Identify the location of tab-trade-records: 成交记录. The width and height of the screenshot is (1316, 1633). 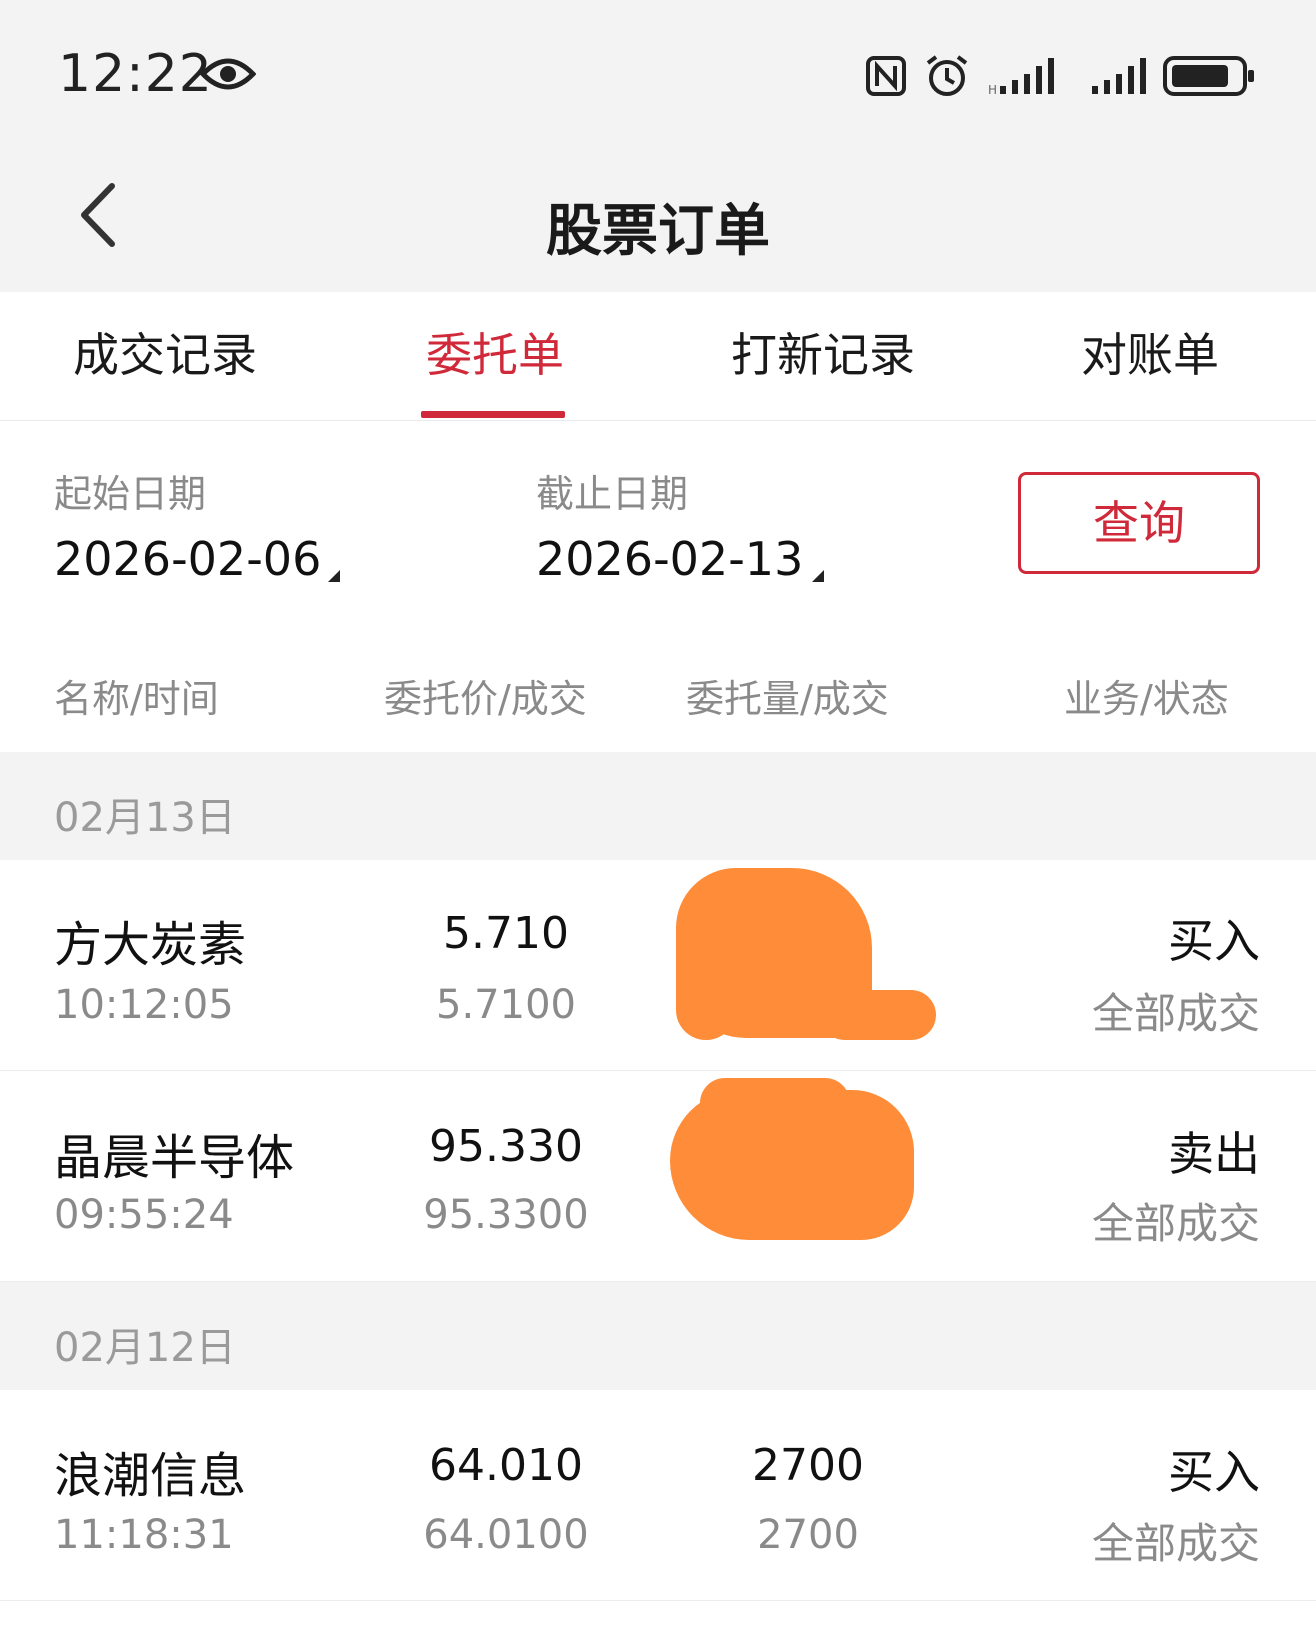
(165, 355).